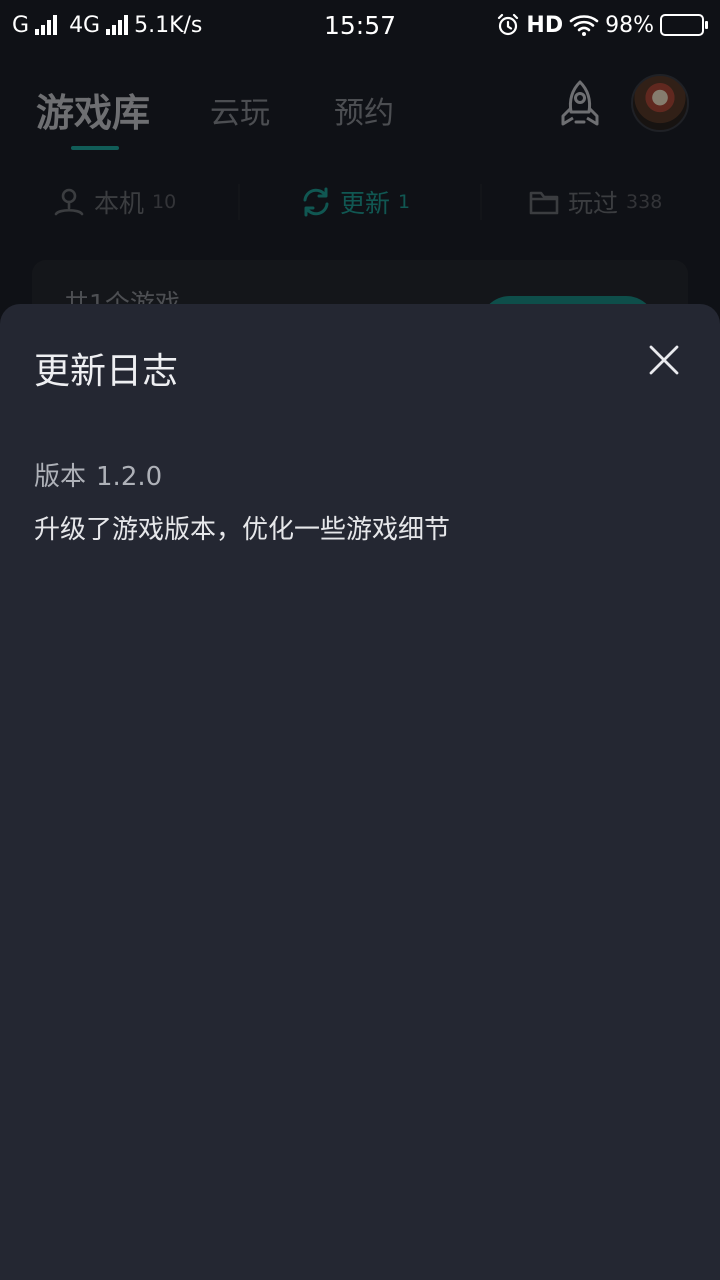 This screenshot has height=1280, width=720. I want to click on active-tab-indicator, so click(95, 148).